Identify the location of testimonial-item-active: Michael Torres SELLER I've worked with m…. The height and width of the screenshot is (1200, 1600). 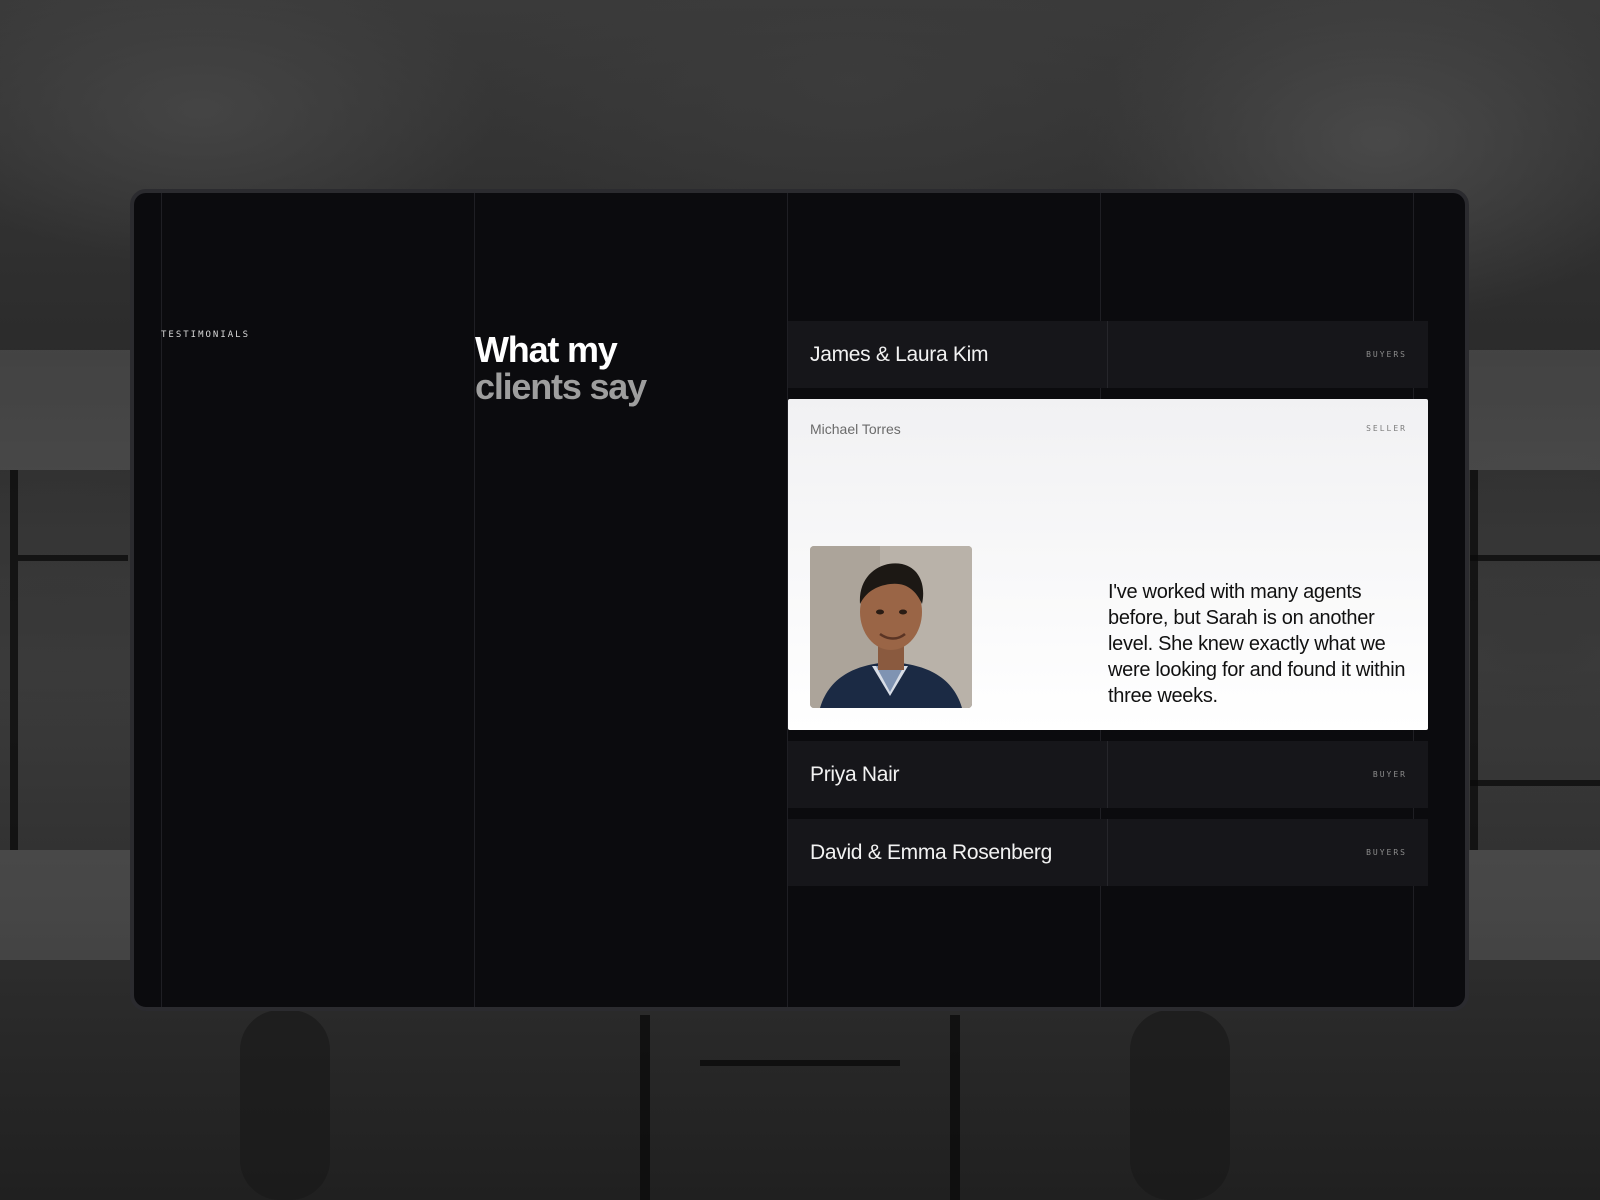
(1108, 564).